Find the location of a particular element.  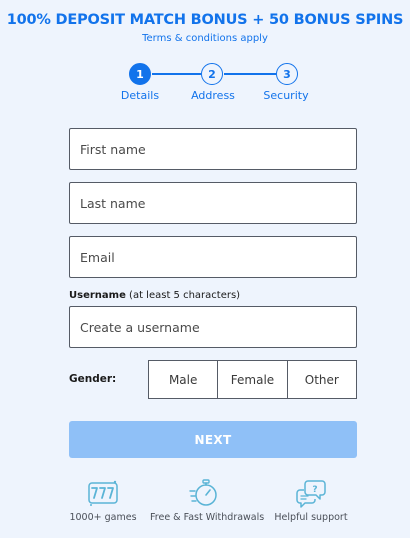

step-2-number: 2 is located at coordinates (212, 74).